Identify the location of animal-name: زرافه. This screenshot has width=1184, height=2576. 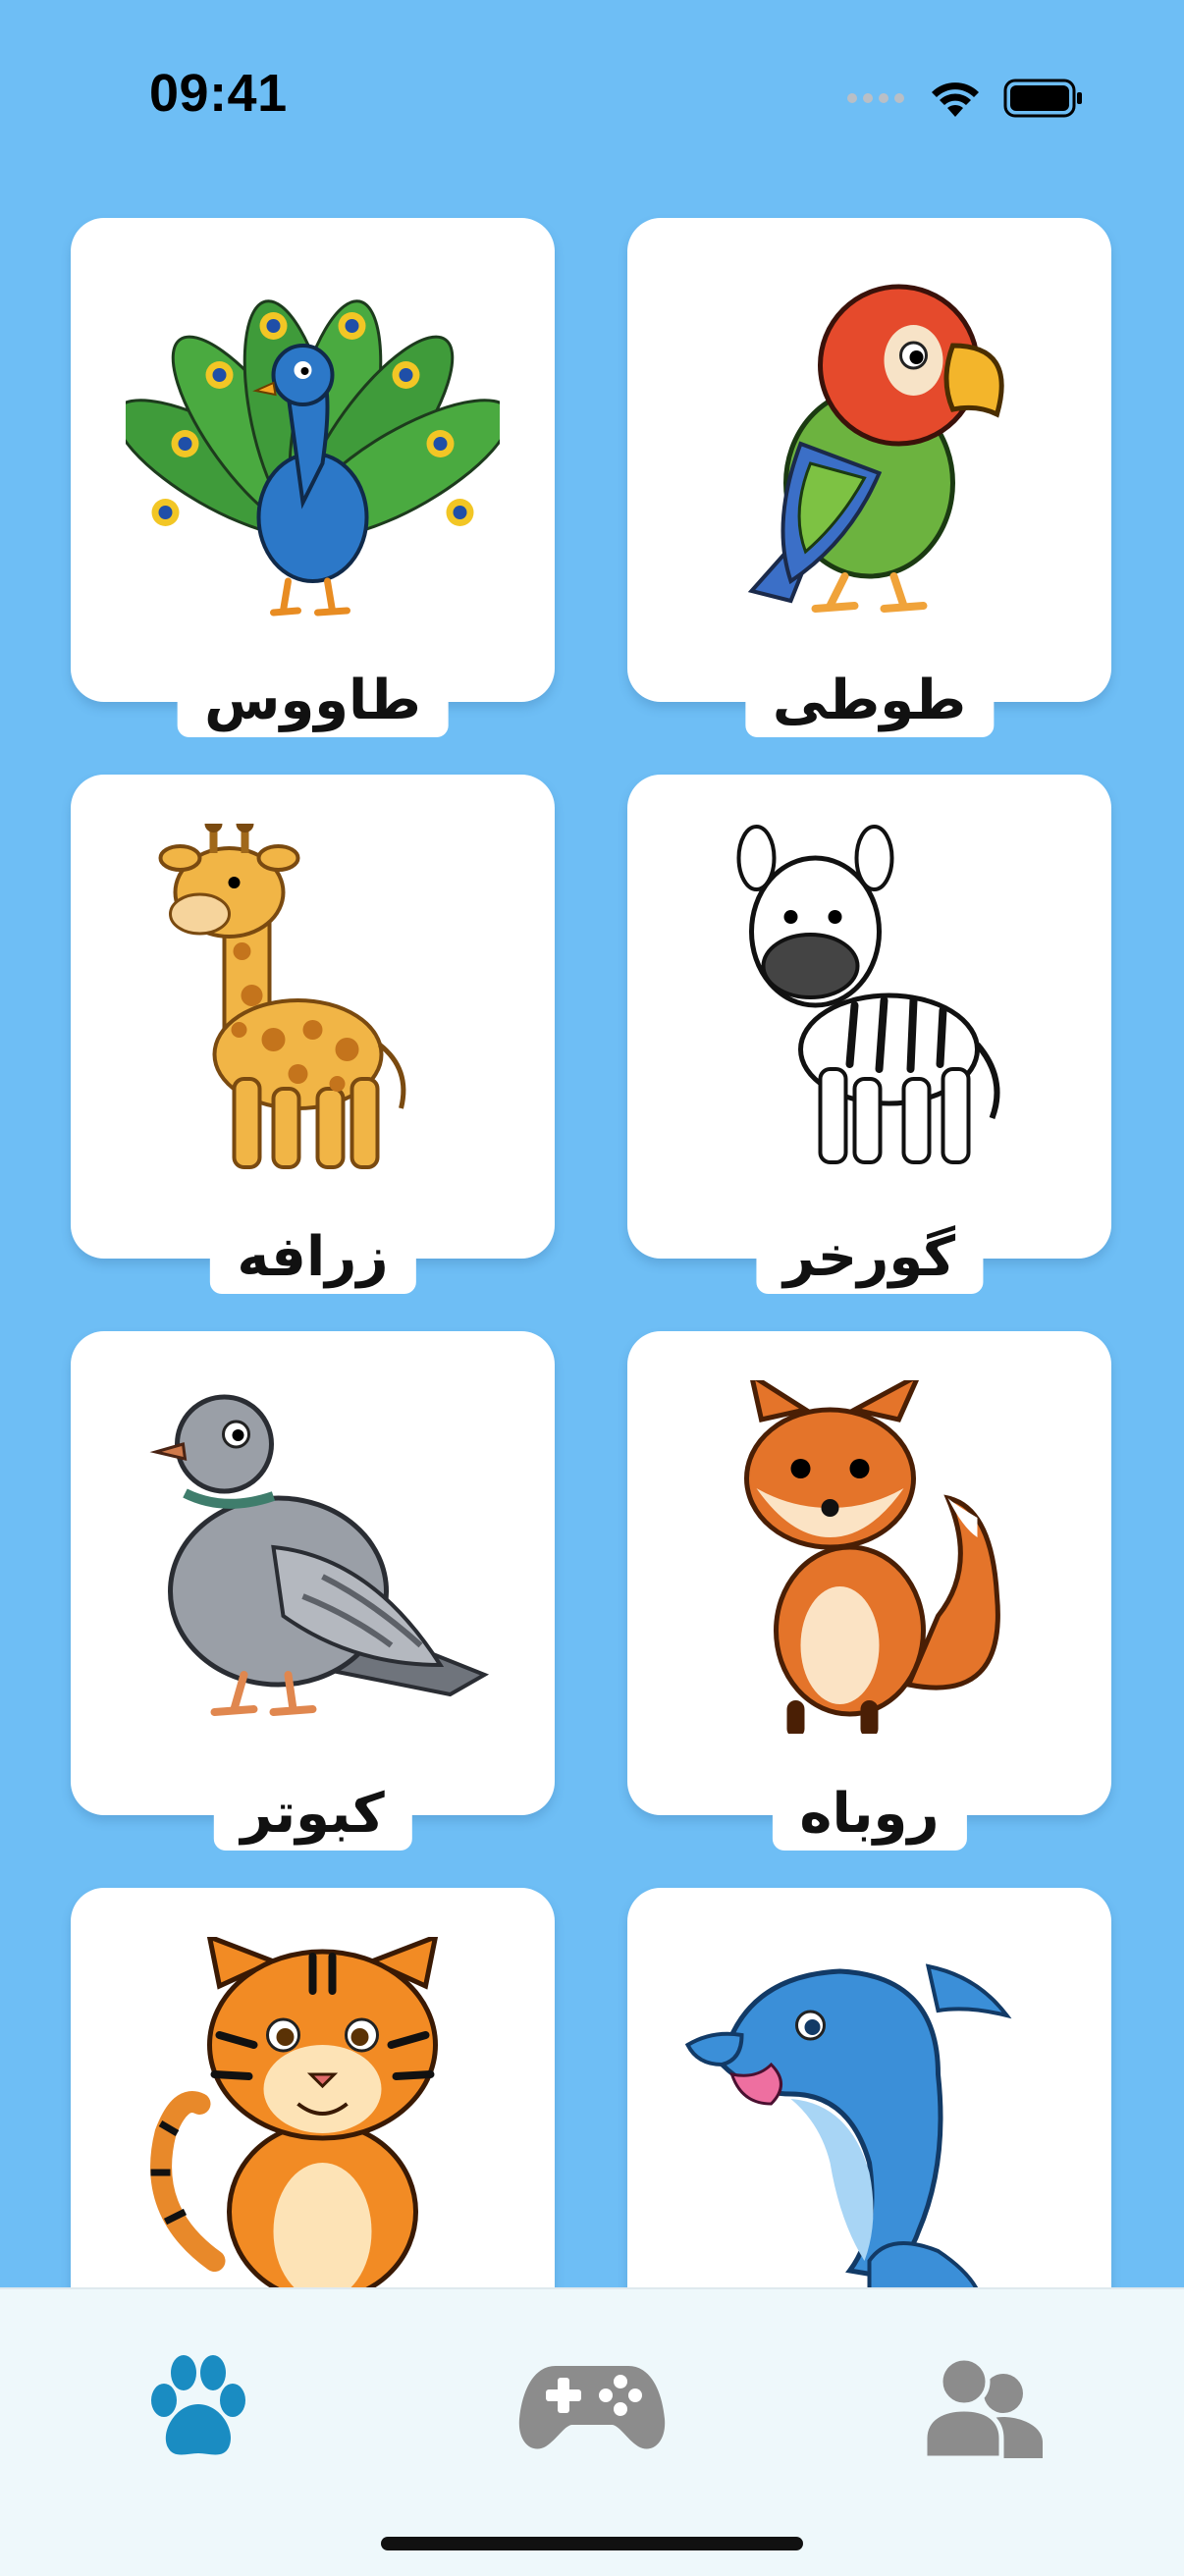
(313, 1257).